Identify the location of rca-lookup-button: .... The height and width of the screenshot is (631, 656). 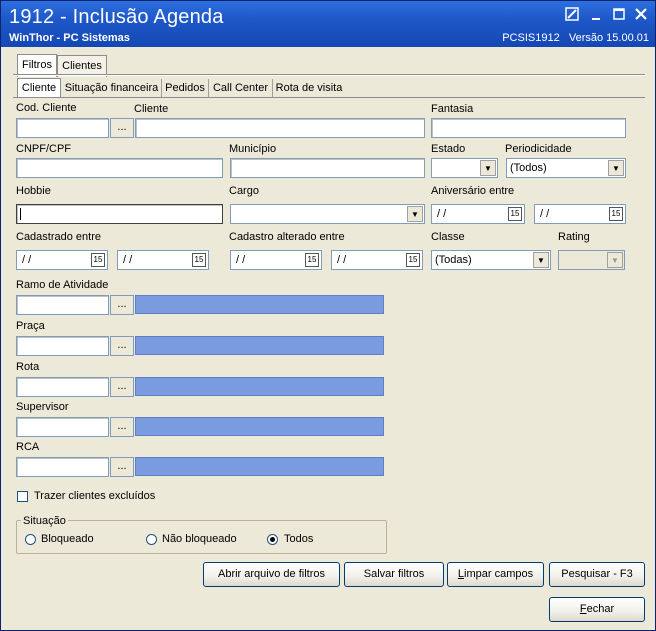
(122, 467).